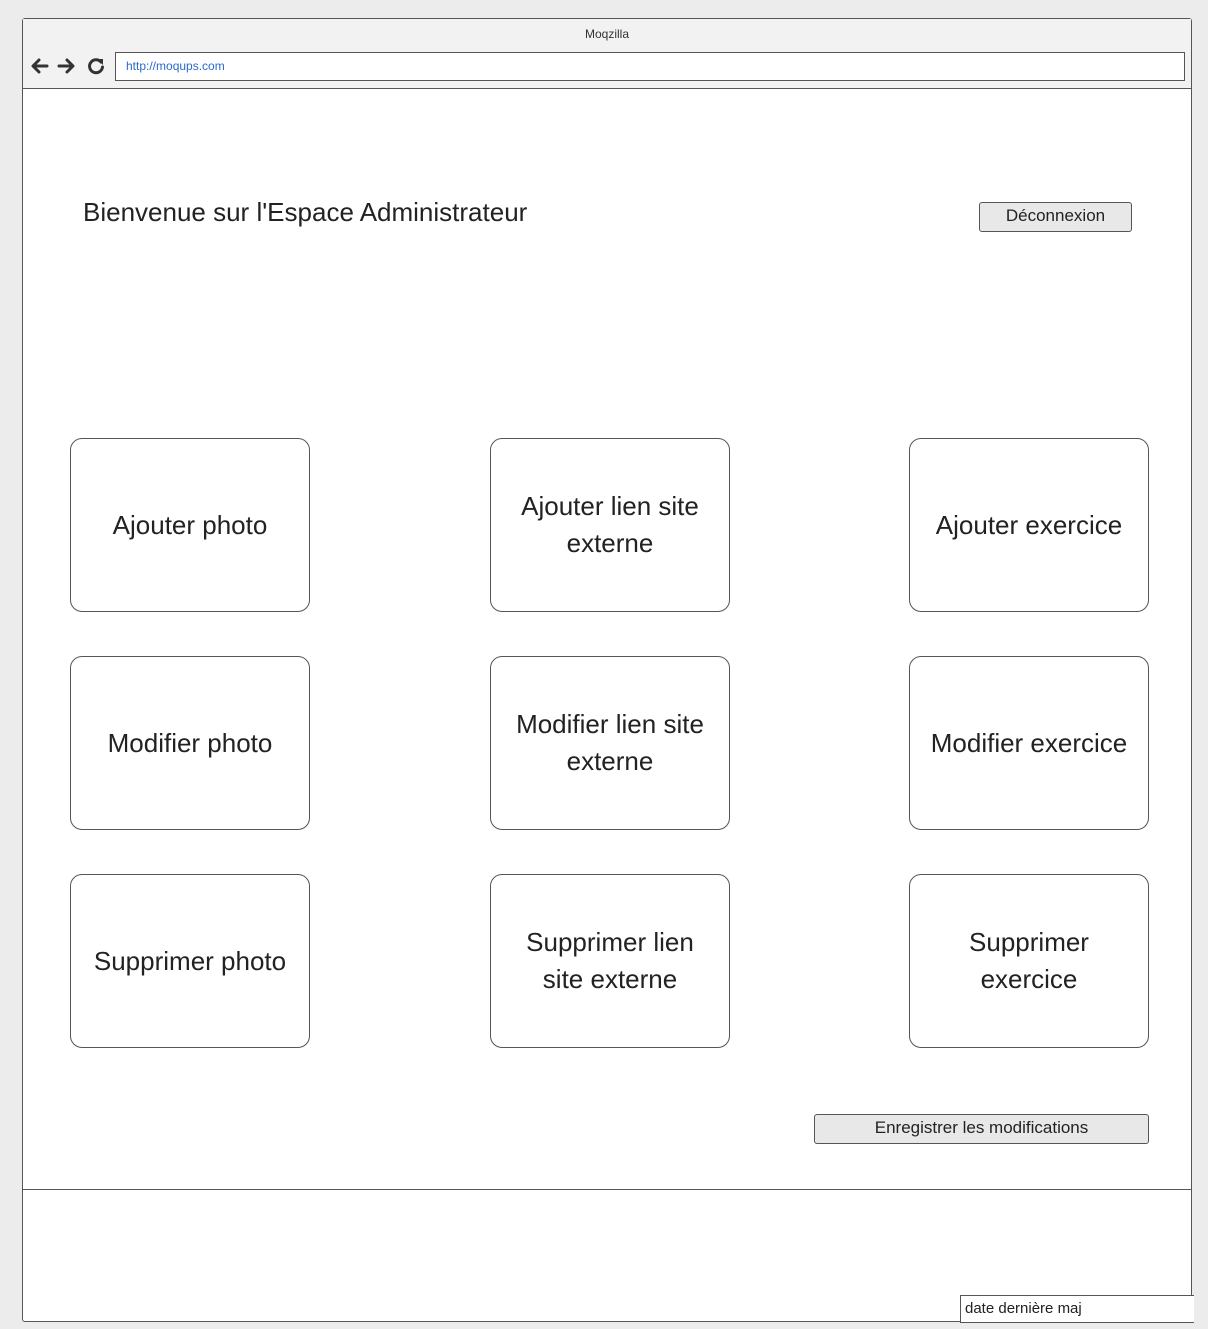 The height and width of the screenshot is (1329, 1208). I want to click on edit-photo-button: Modifier photo, so click(190, 743).